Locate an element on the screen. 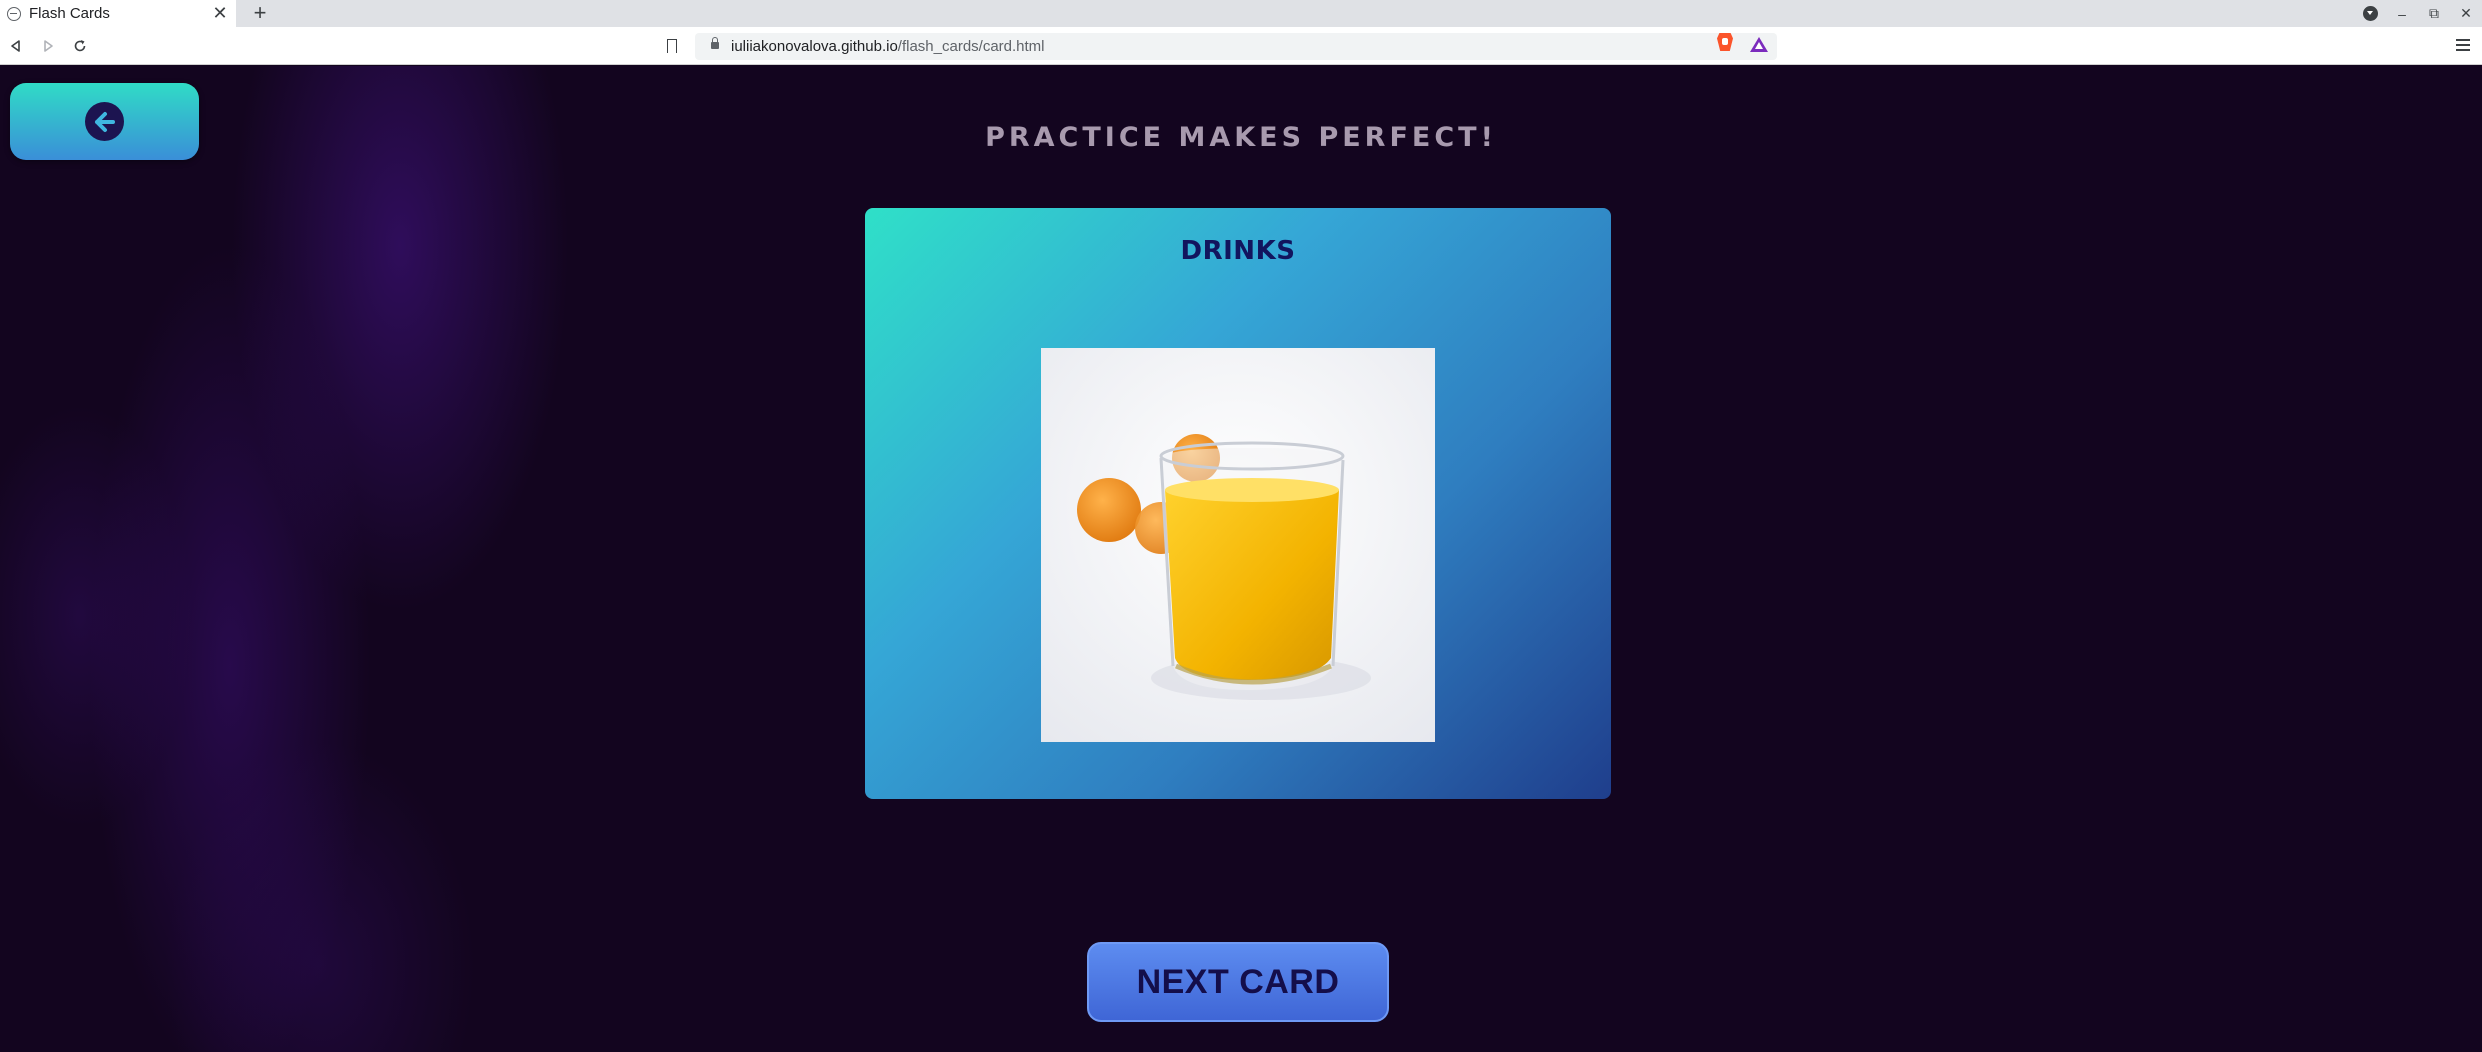 The height and width of the screenshot is (1052, 2482). url-host: iuliiakonovalova.github.io is located at coordinates (814, 46).